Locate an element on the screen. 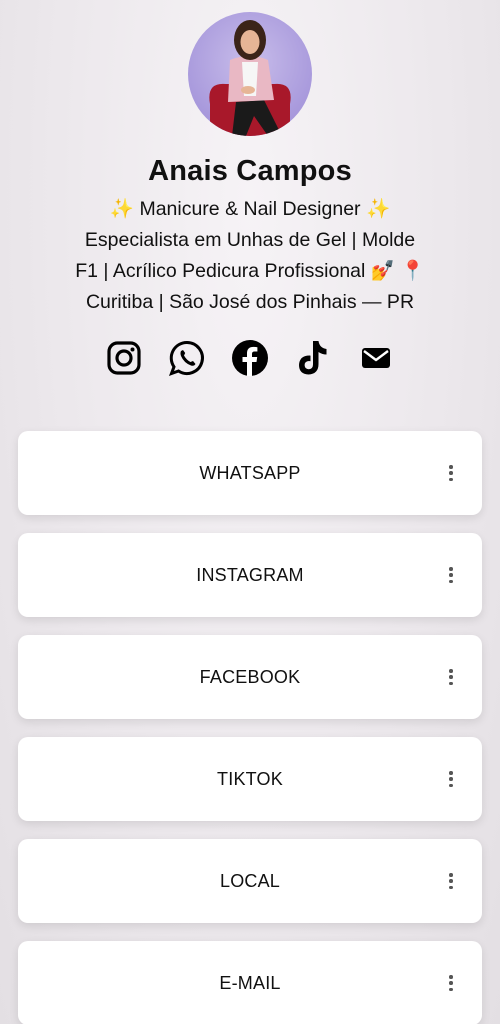  link-label: TIKTOK is located at coordinates (250, 778).